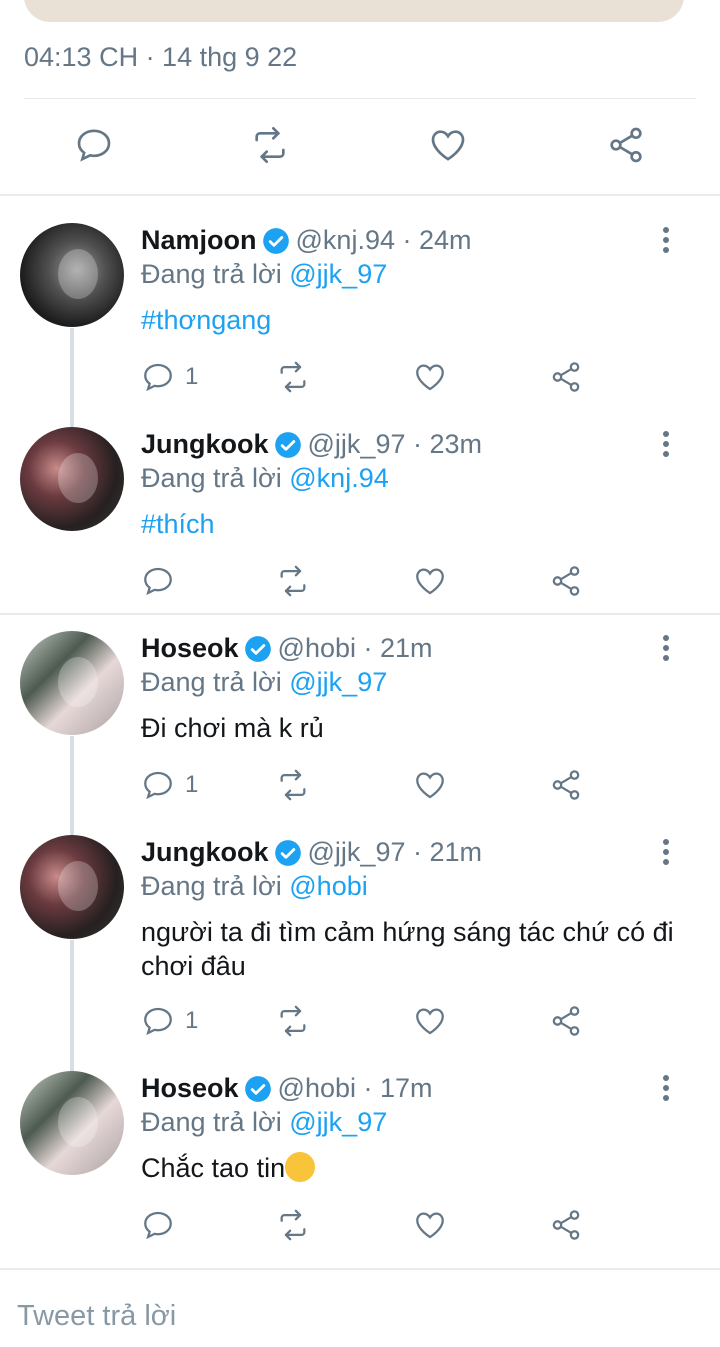 Image resolution: width=720 pixels, height=1347 pixels. I want to click on tweet-time: 23m, so click(456, 444).